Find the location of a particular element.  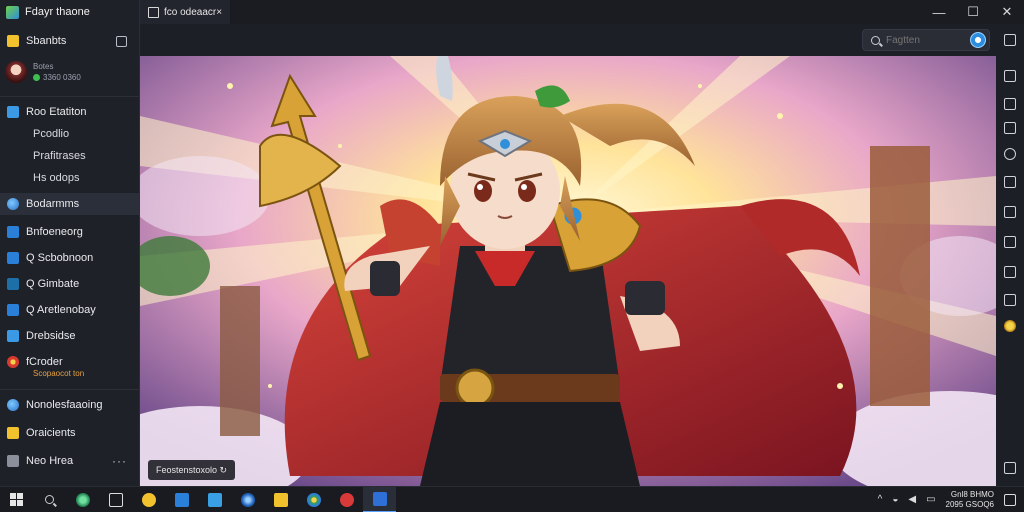

battery-icon: ▭ is located at coordinates (930, 499).